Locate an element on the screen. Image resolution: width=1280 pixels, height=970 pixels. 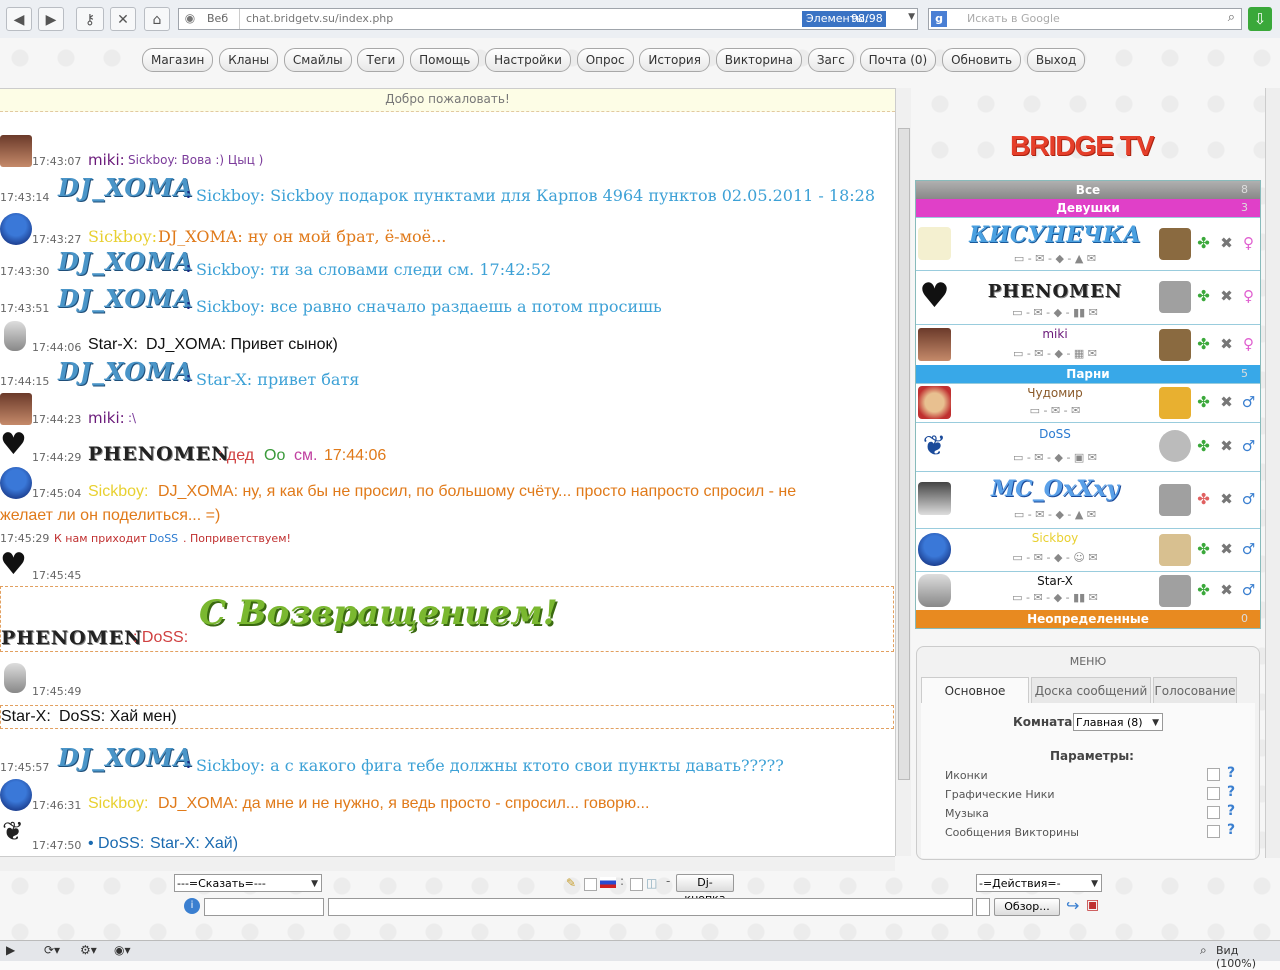
group-undefined: Неопределенные 0 is located at coordinates (1088, 619).